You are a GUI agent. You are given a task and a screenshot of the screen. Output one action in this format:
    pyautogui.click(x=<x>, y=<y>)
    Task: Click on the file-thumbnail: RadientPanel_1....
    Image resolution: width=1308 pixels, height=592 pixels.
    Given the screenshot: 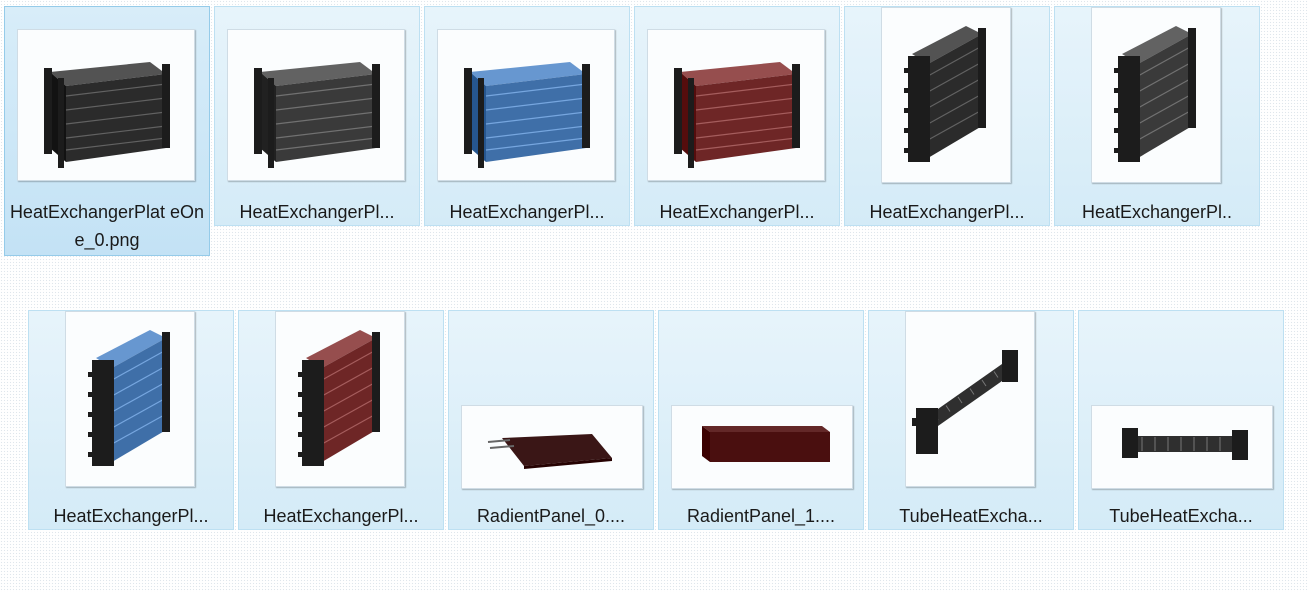 What is the action you would take?
    pyautogui.click(x=761, y=420)
    